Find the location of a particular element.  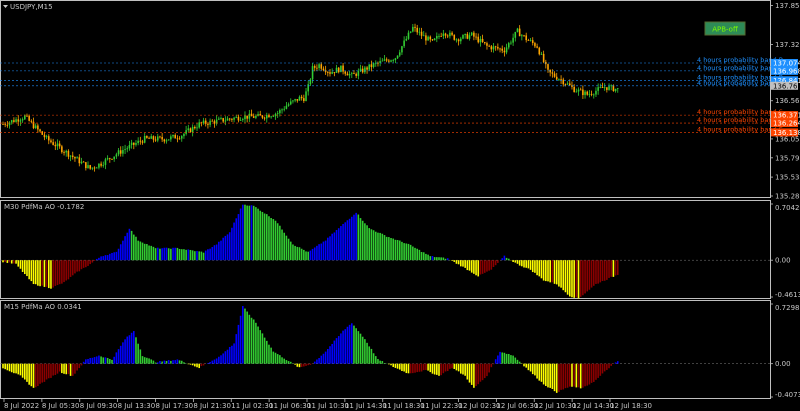

price-tick-label: 135.535 is located at coordinates (787, 178).